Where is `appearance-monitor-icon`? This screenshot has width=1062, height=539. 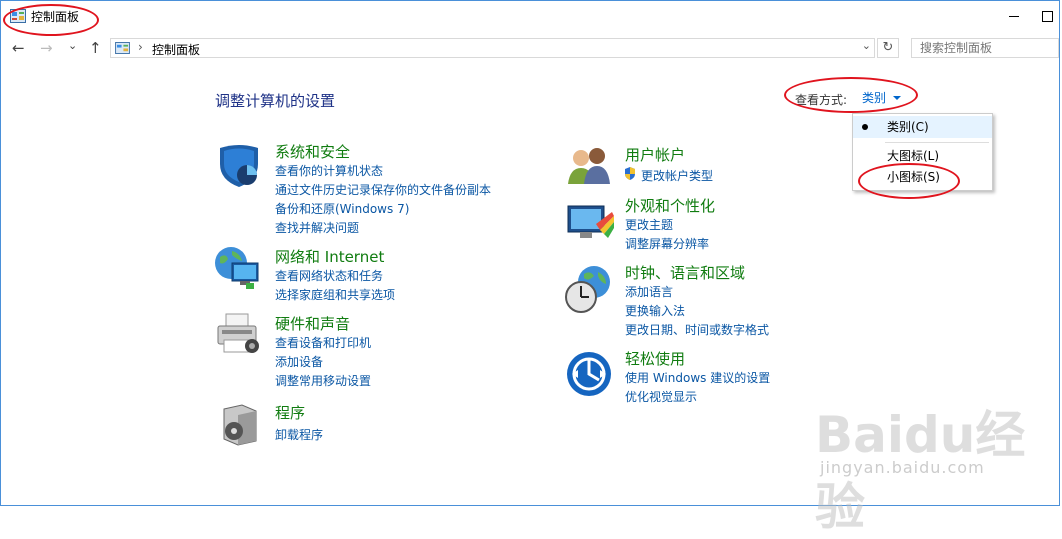 appearance-monitor-icon is located at coordinates (590, 221).